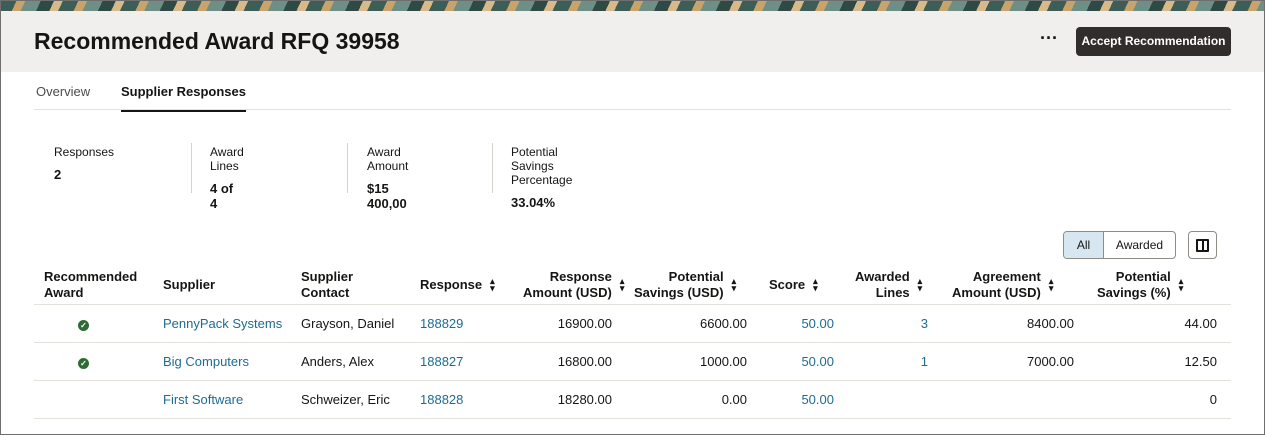 The width and height of the screenshot is (1265, 435). What do you see at coordinates (183, 98) in the screenshot?
I see `tab-supplier-responses: Supplier Responses` at bounding box center [183, 98].